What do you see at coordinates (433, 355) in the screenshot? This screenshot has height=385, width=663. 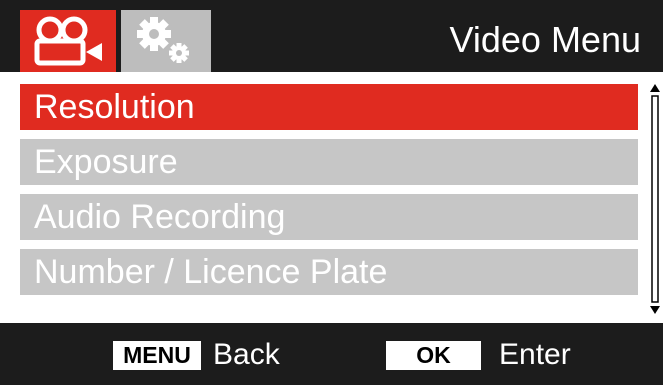 I see `ok-key-badge: OK` at bounding box center [433, 355].